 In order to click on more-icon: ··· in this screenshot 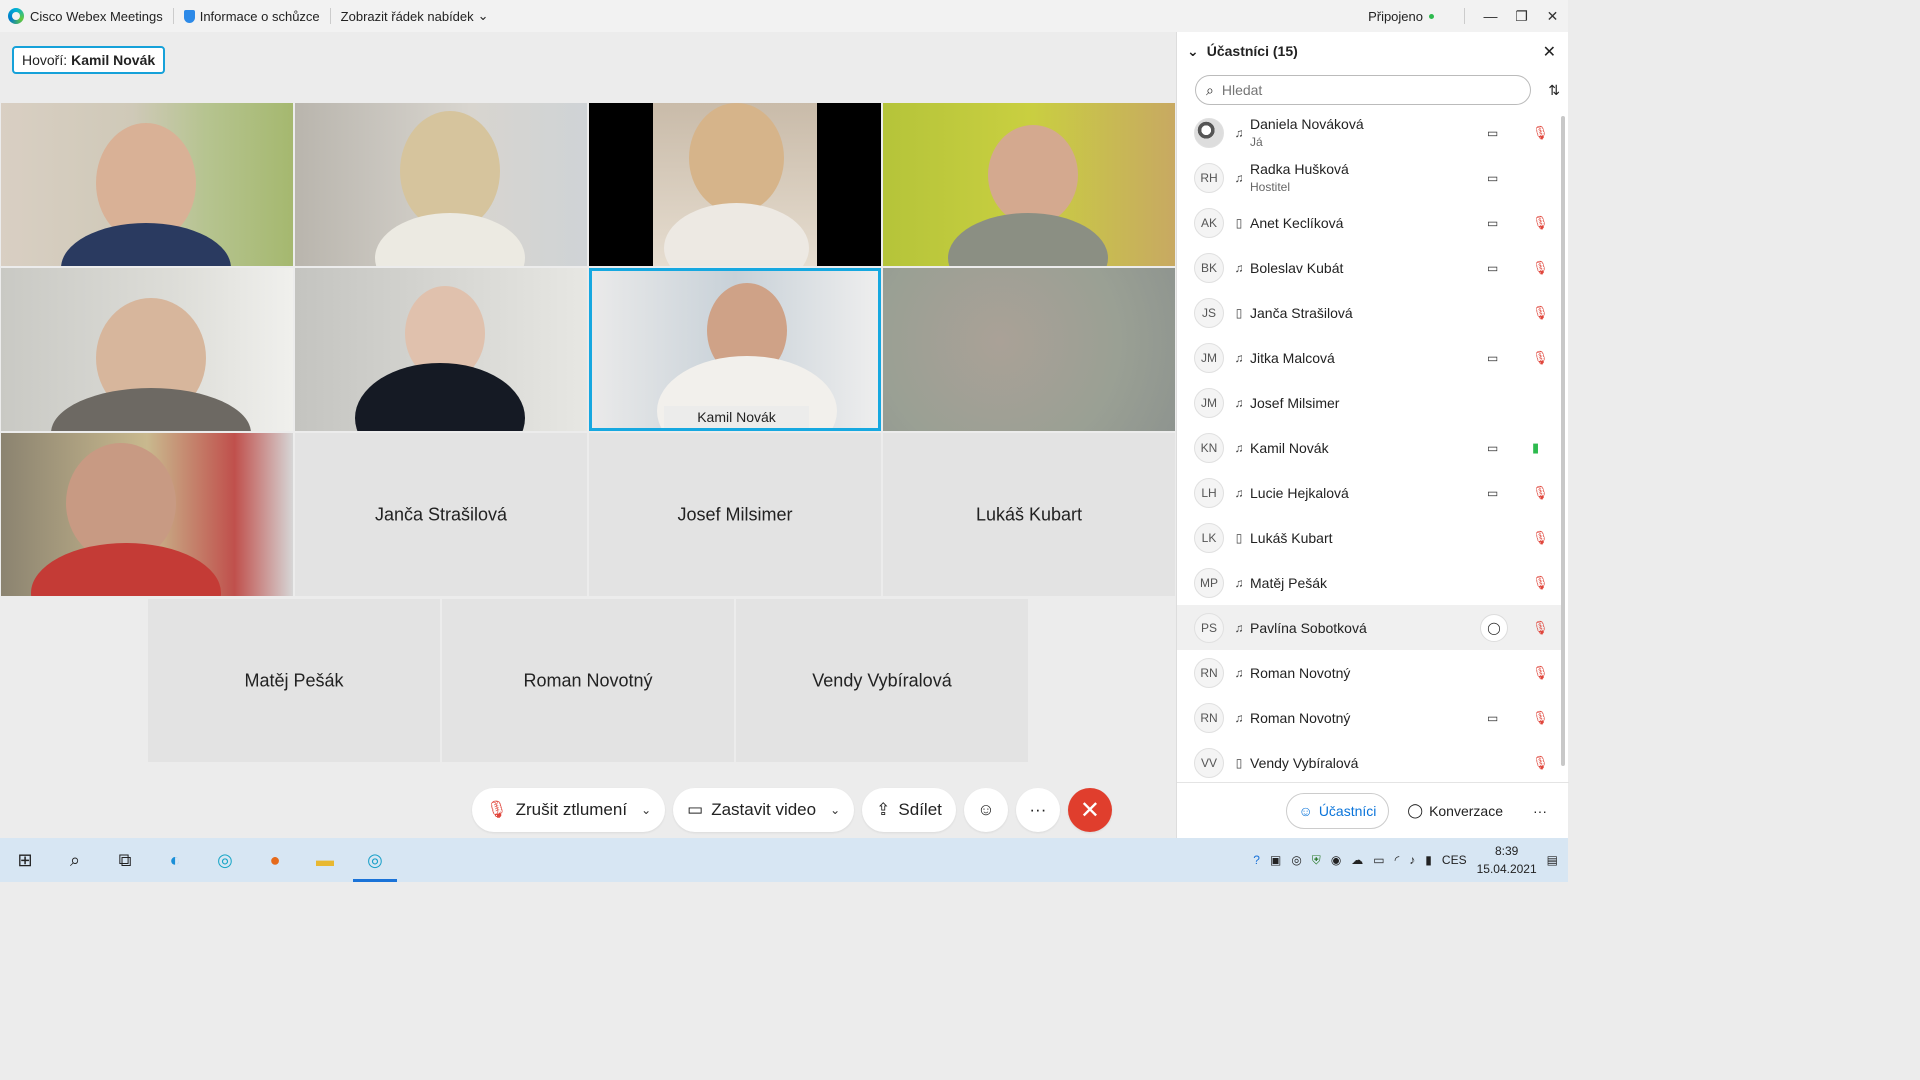, I will do `click(1540, 810)`.